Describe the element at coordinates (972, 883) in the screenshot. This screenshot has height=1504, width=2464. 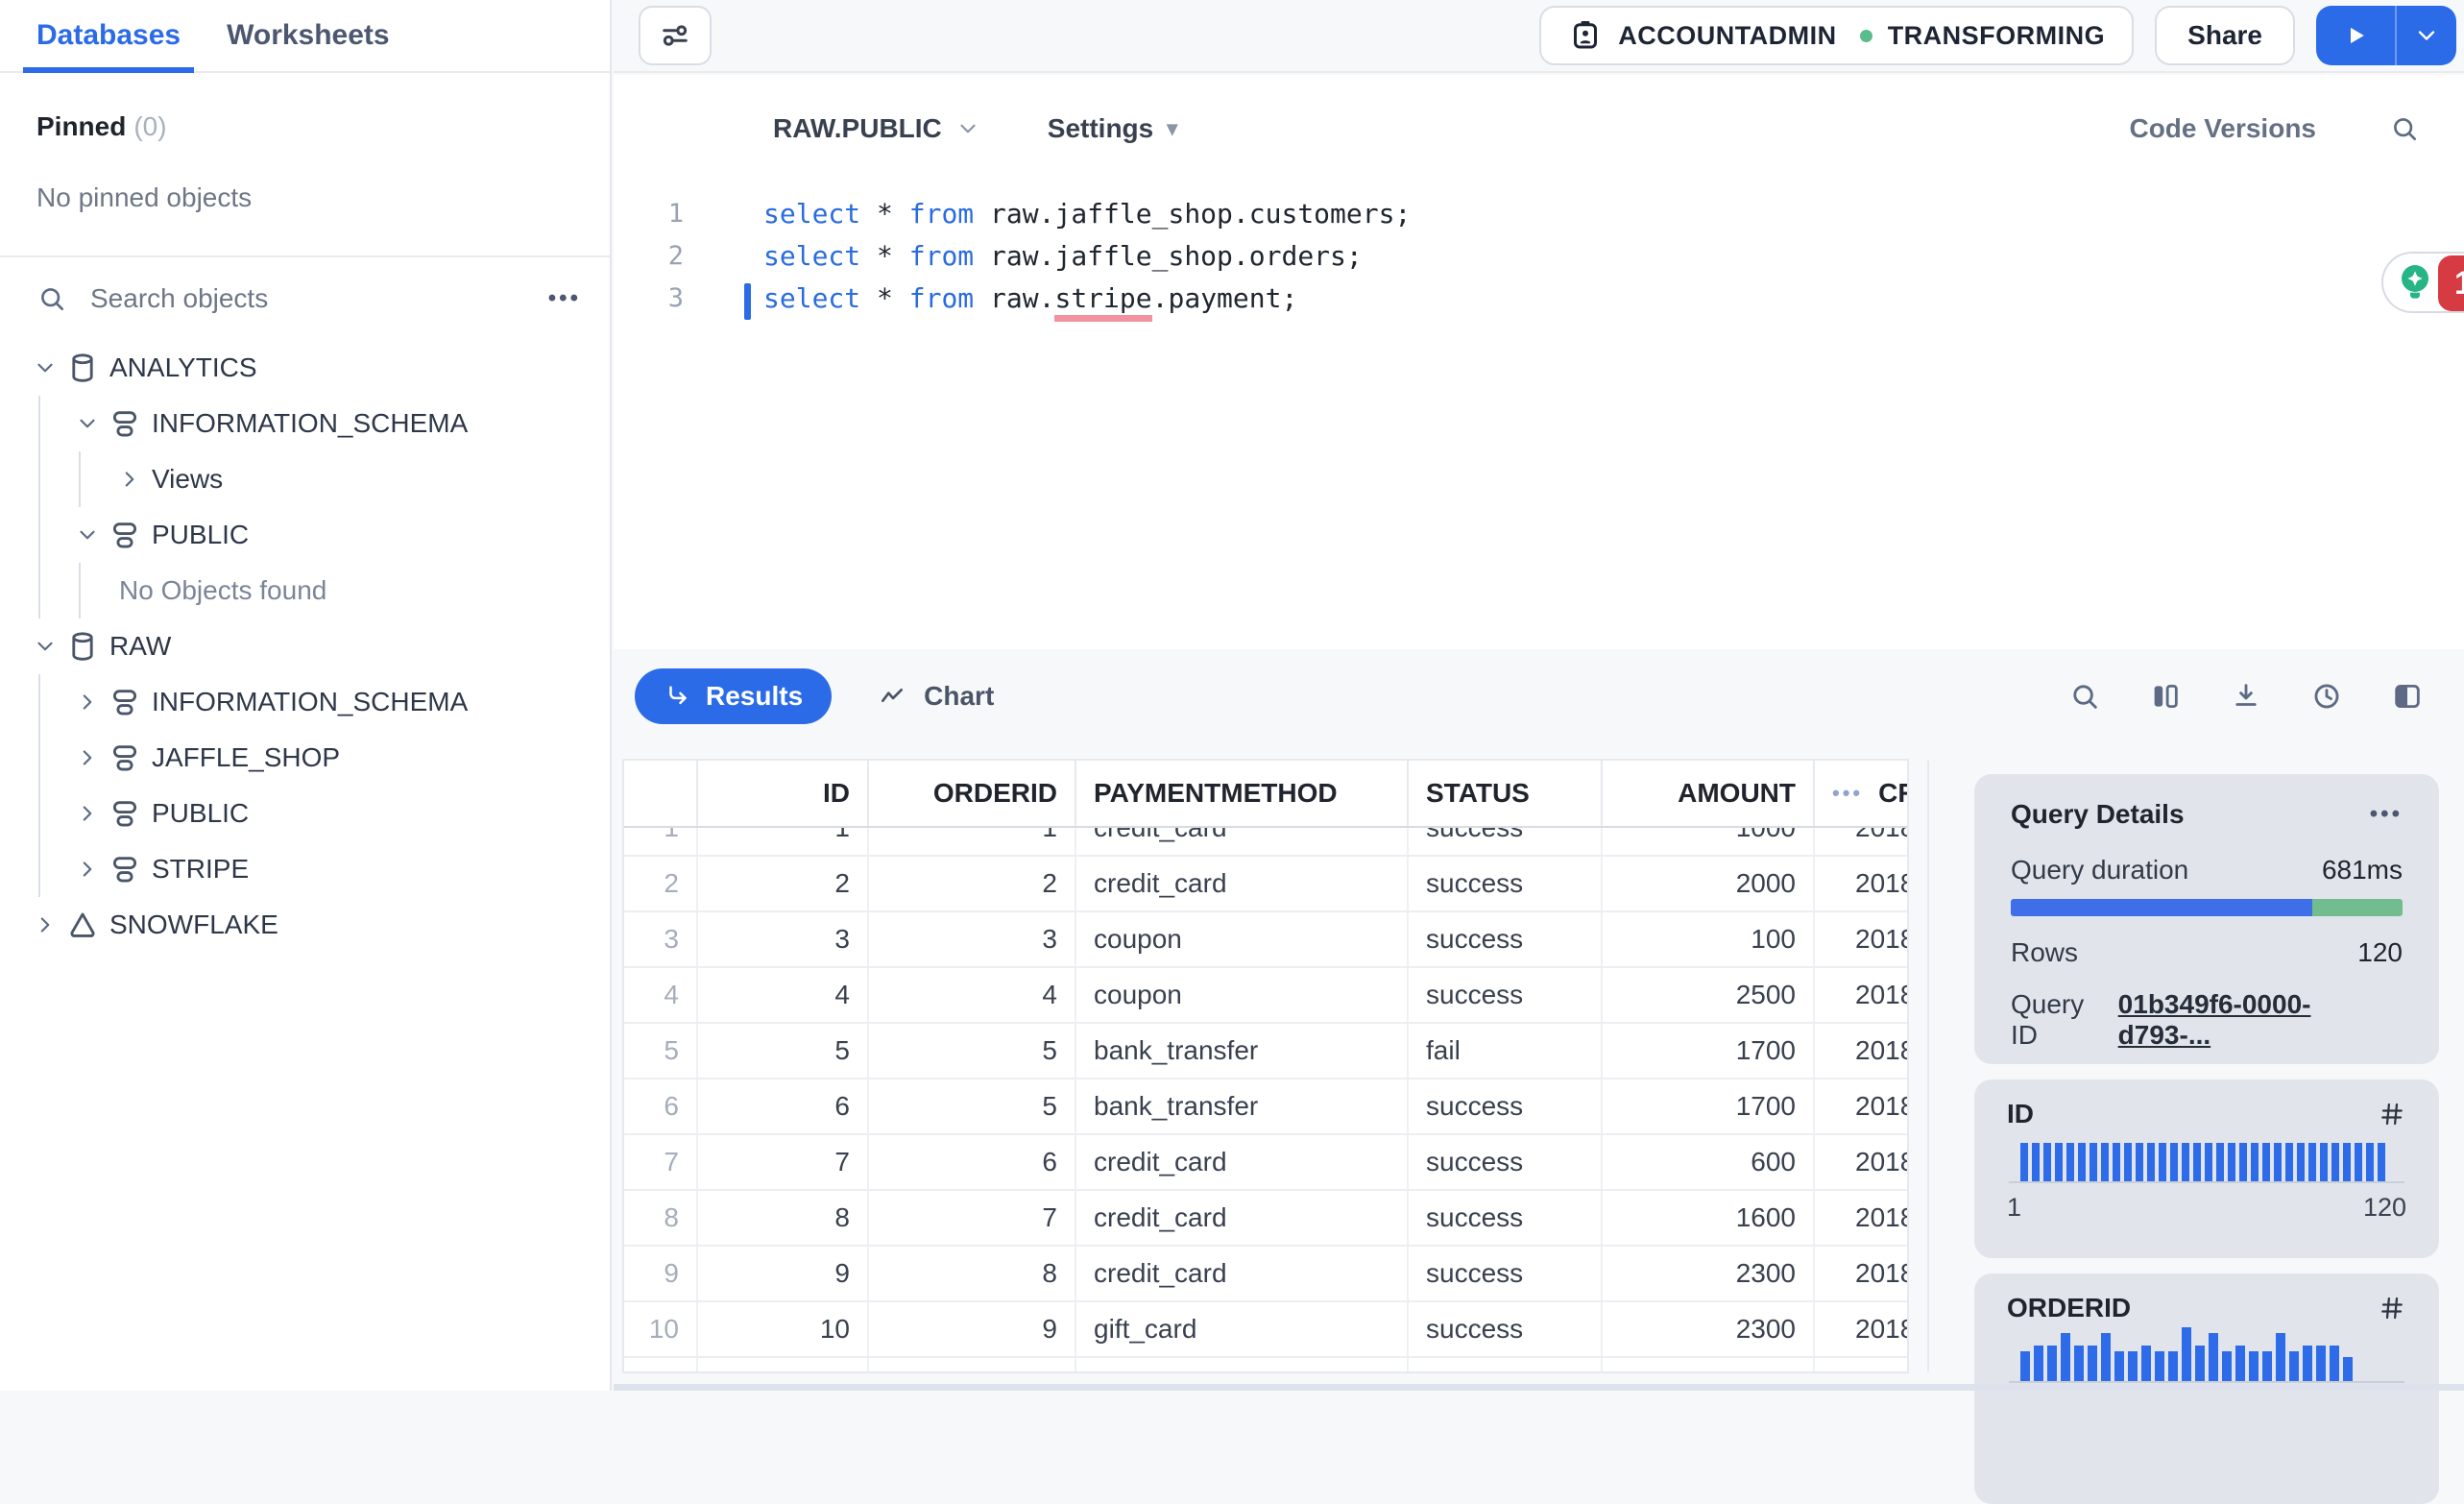
I see `cell-orderid: 2` at that location.